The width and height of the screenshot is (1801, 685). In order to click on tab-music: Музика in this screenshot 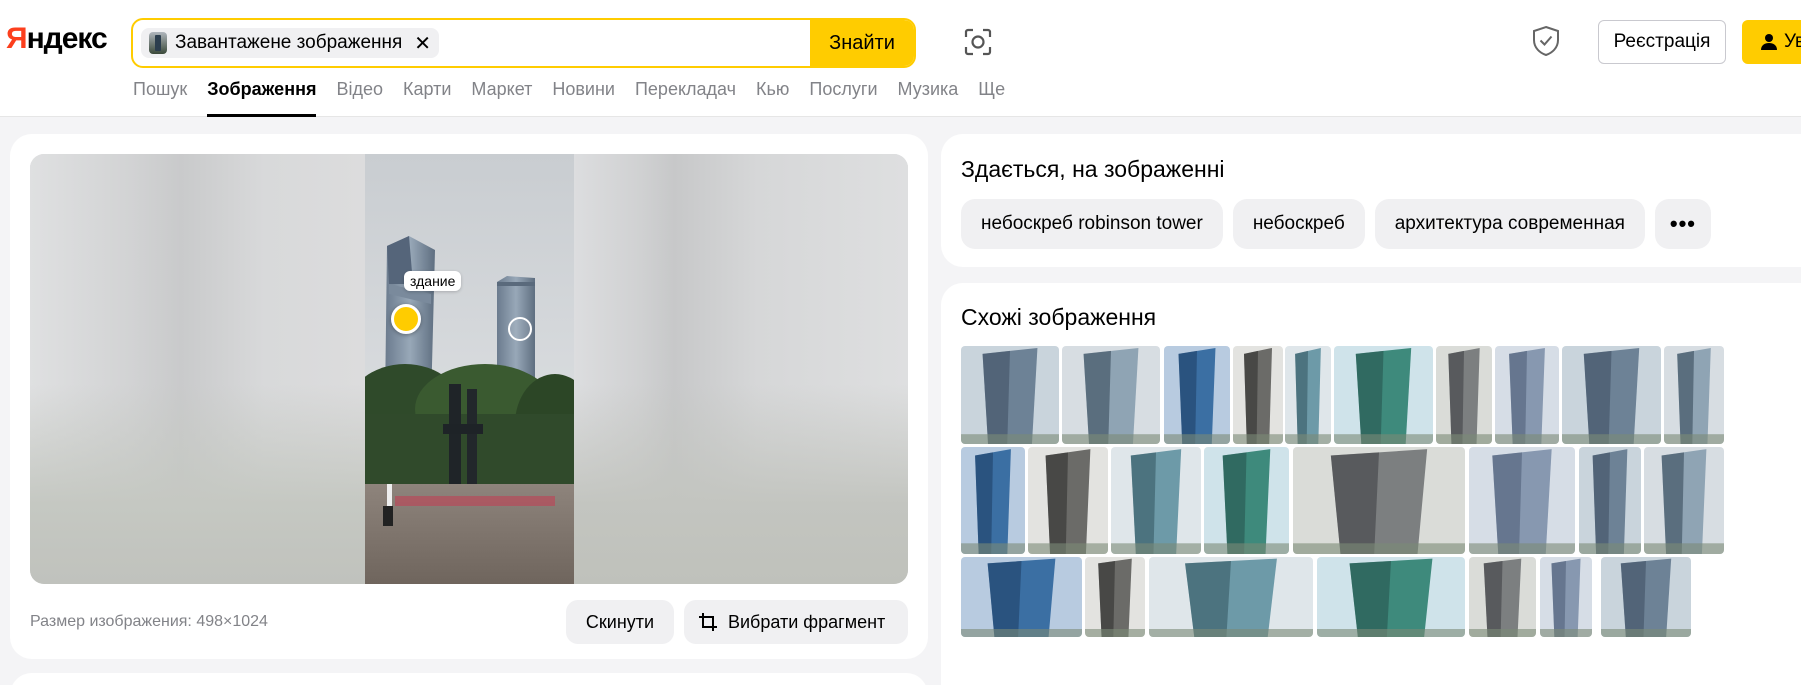, I will do `click(928, 98)`.